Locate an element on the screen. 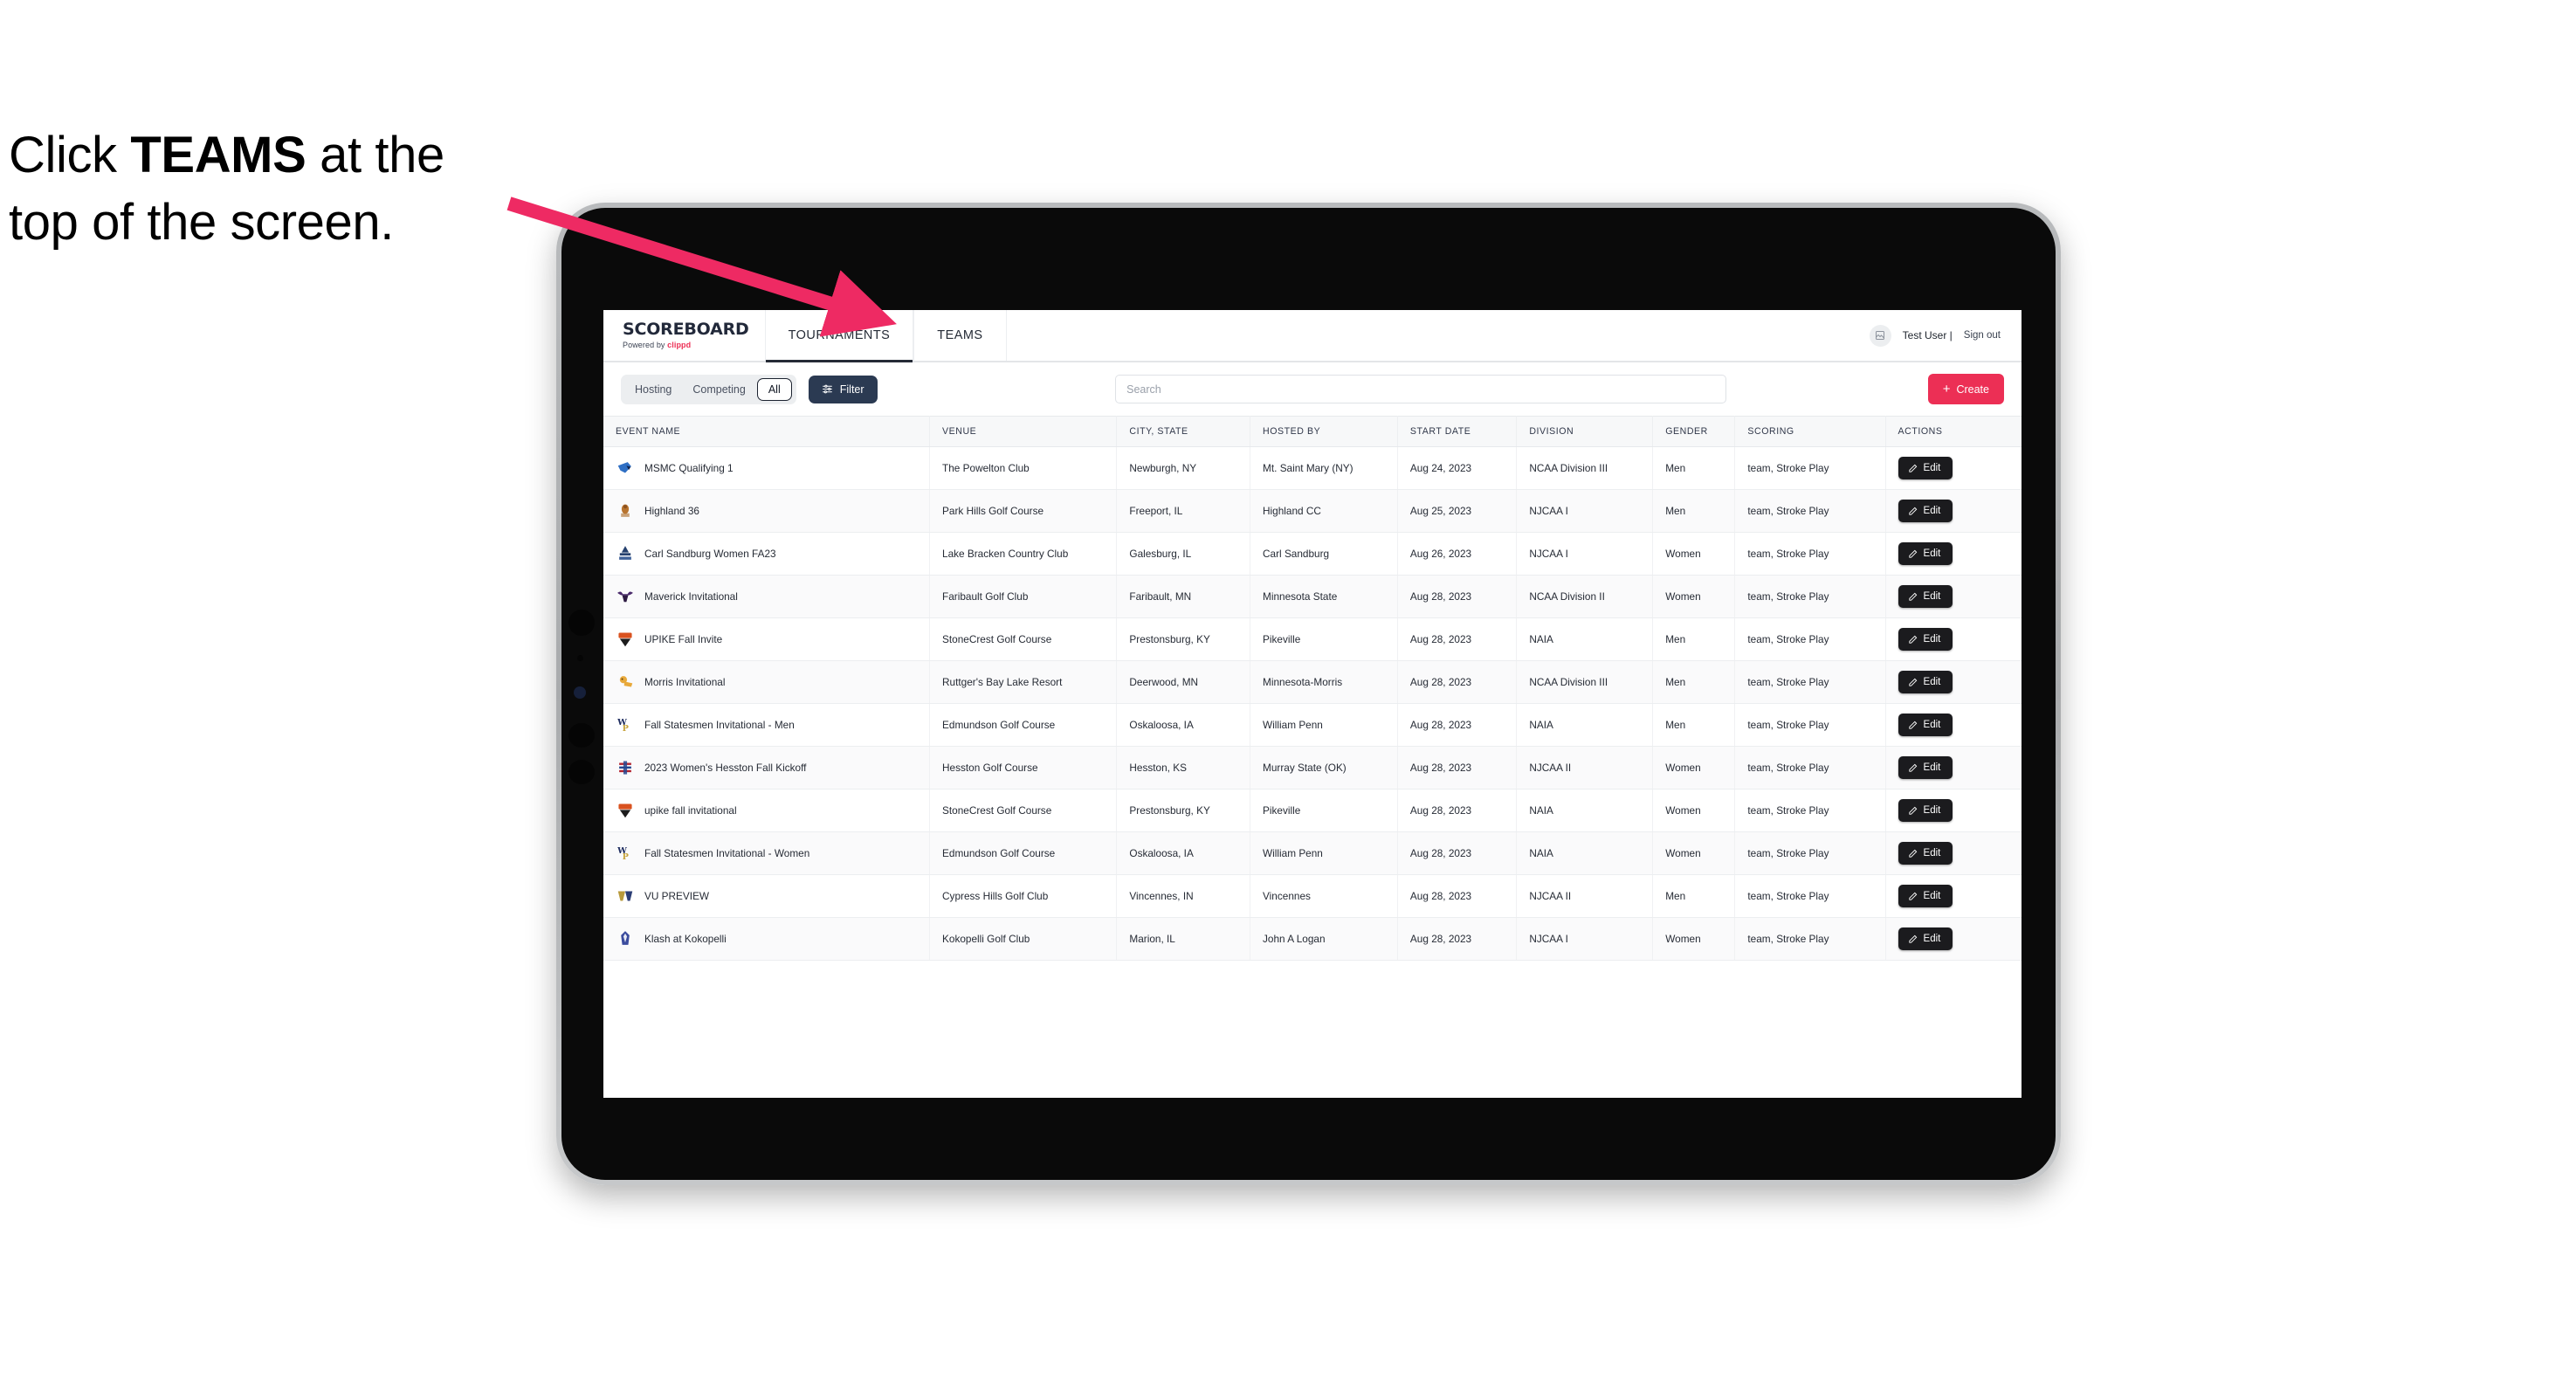 This screenshot has height=1386, width=2576. cell-venue: Lake Bracken Country Club is located at coordinates (1023, 554).